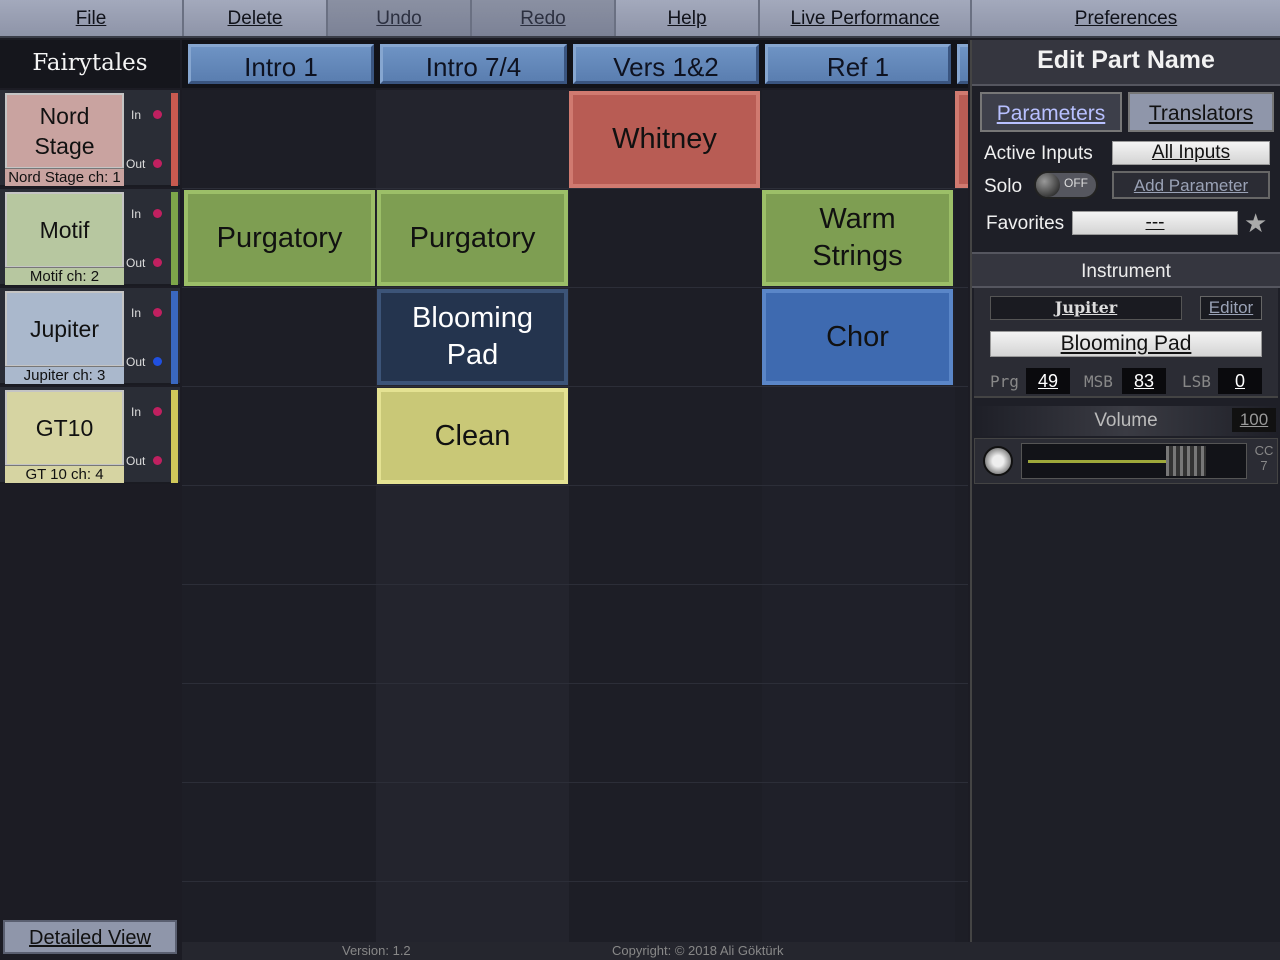 The image size is (1280, 960). Describe the element at coordinates (279, 238) in the screenshot. I see `part-cell-purgatory-intro-1: Purgatory` at that location.